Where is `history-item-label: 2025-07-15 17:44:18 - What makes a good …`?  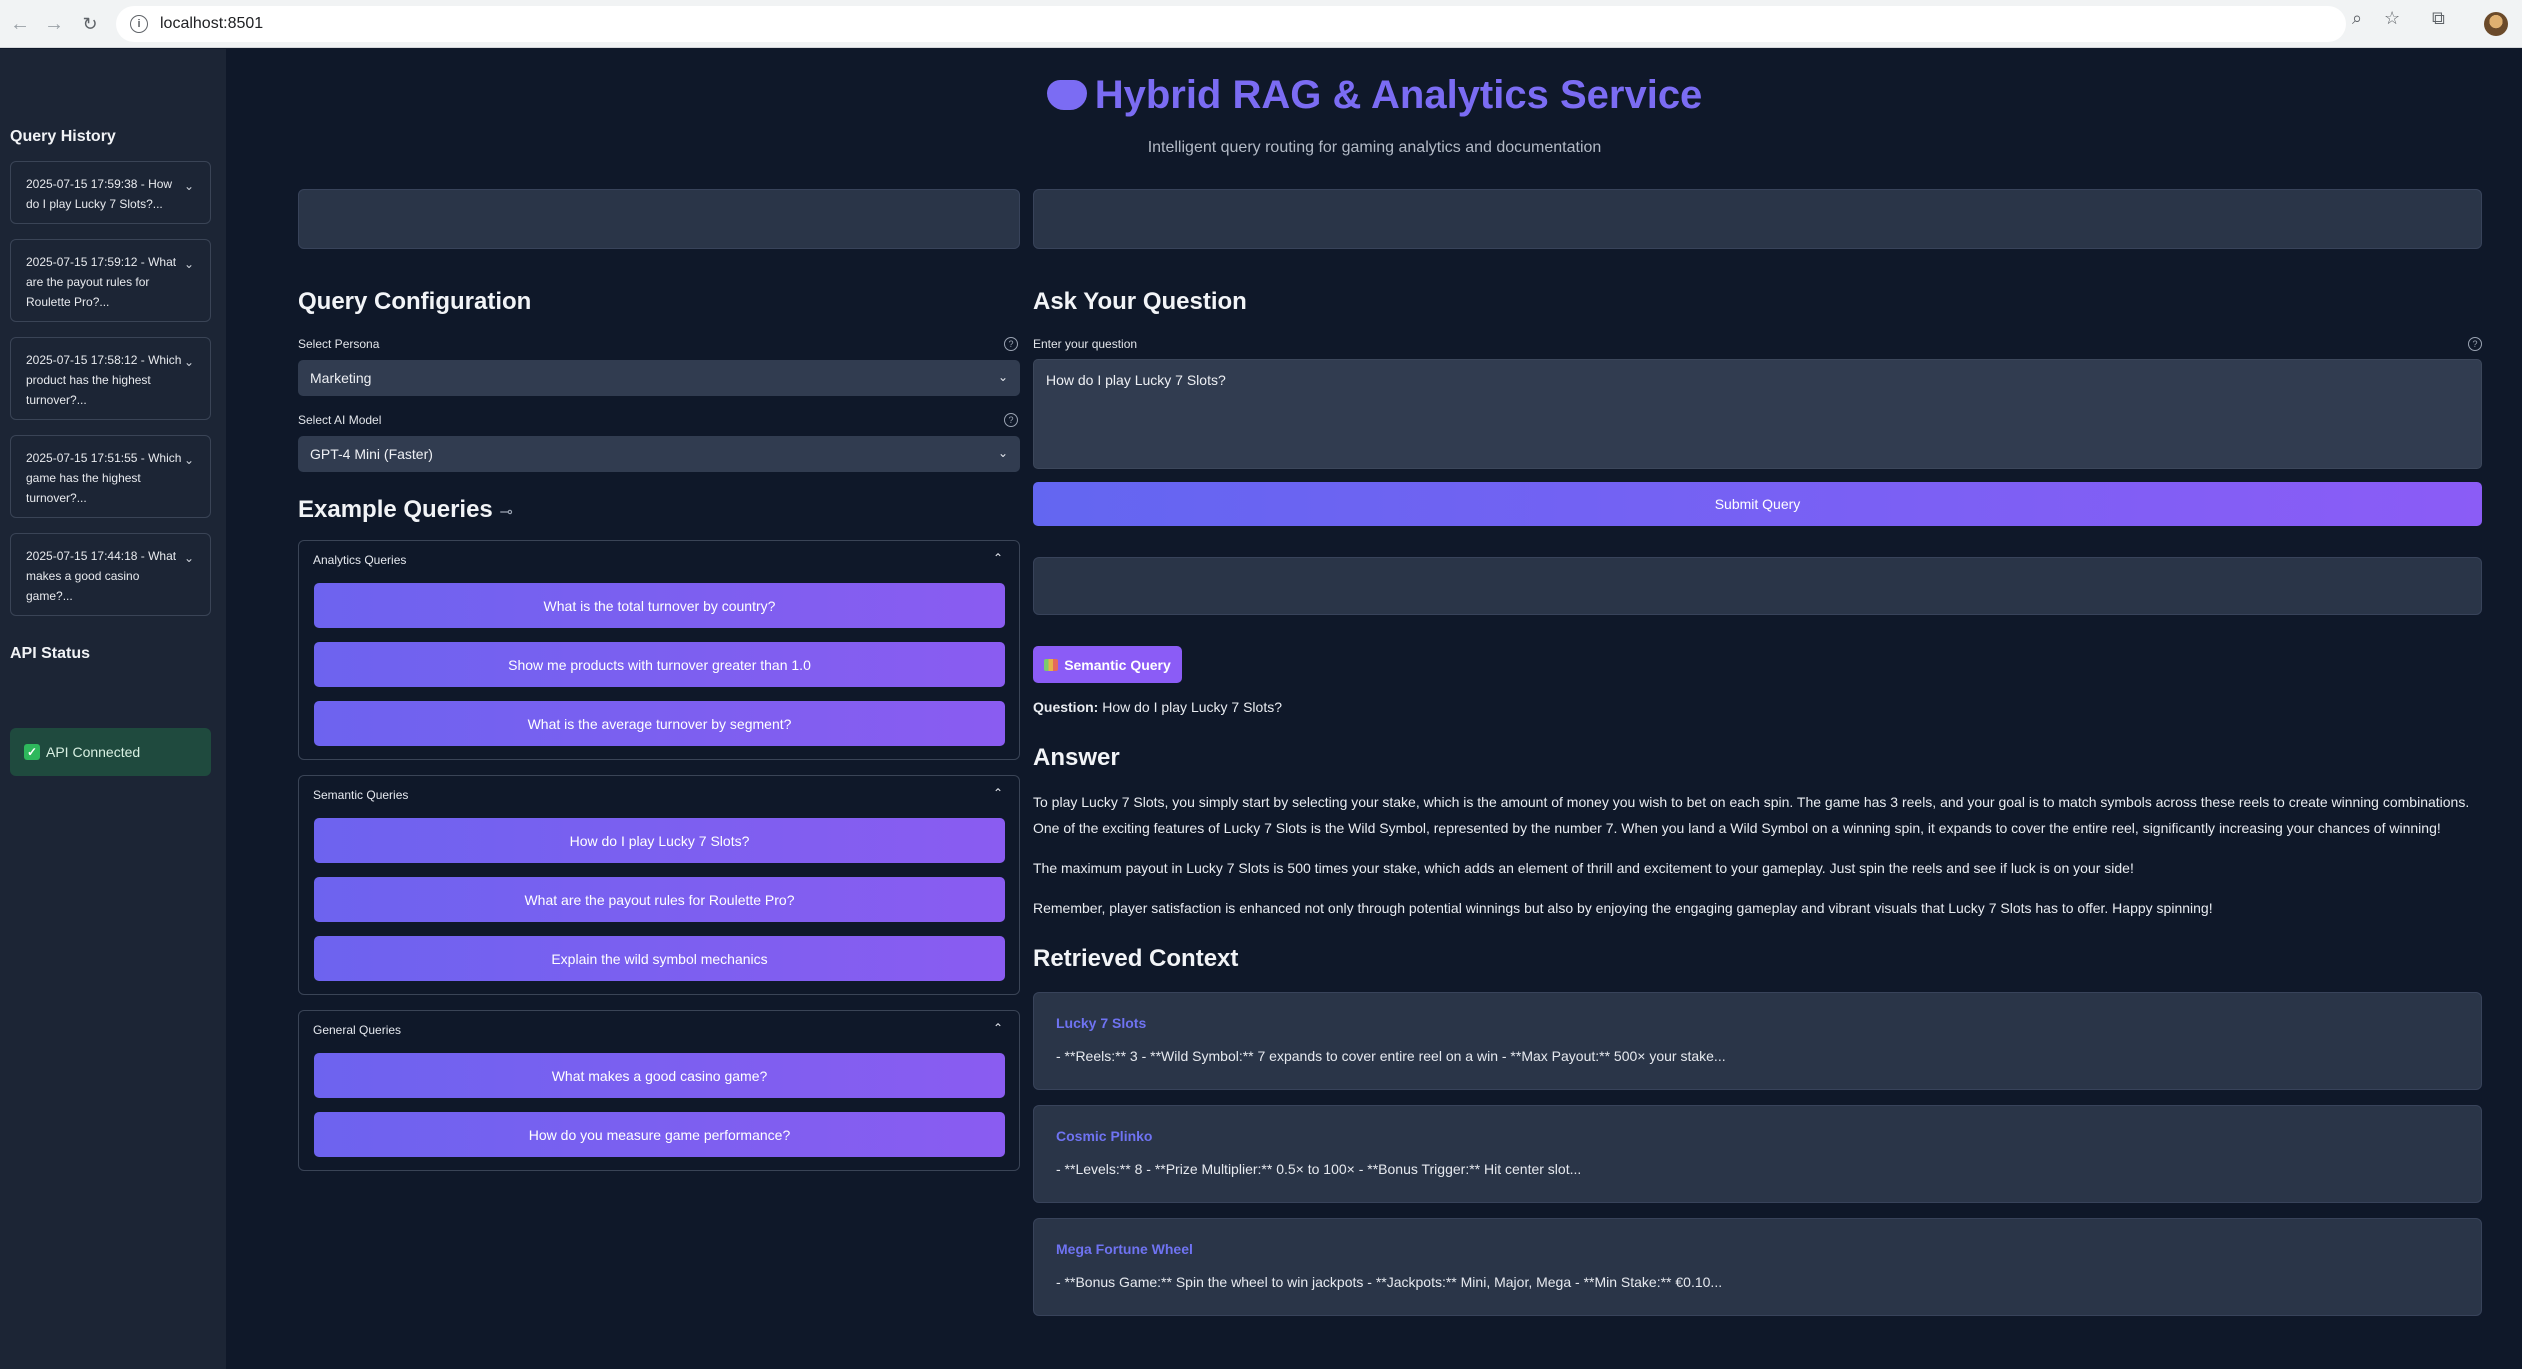
history-item-label: 2025-07-15 17:44:18 - What makes a good … is located at coordinates (101, 576).